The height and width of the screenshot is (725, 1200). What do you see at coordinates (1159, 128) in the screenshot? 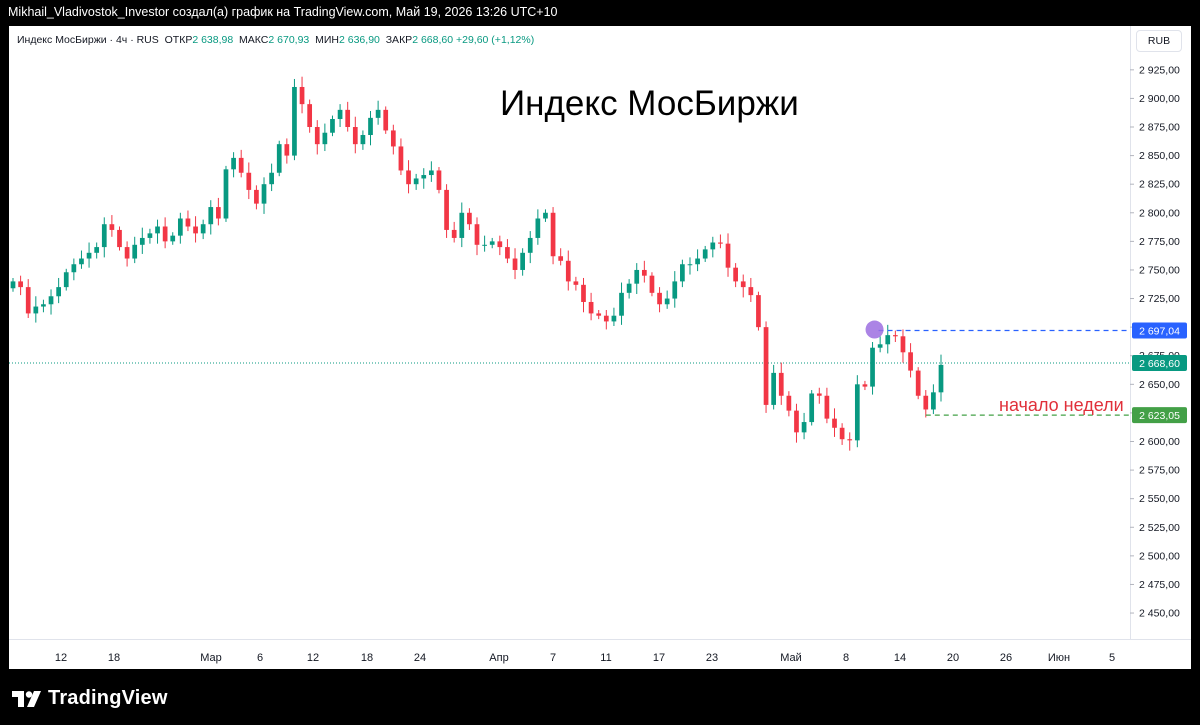
I see `y-tick-label: 2 875,00` at bounding box center [1159, 128].